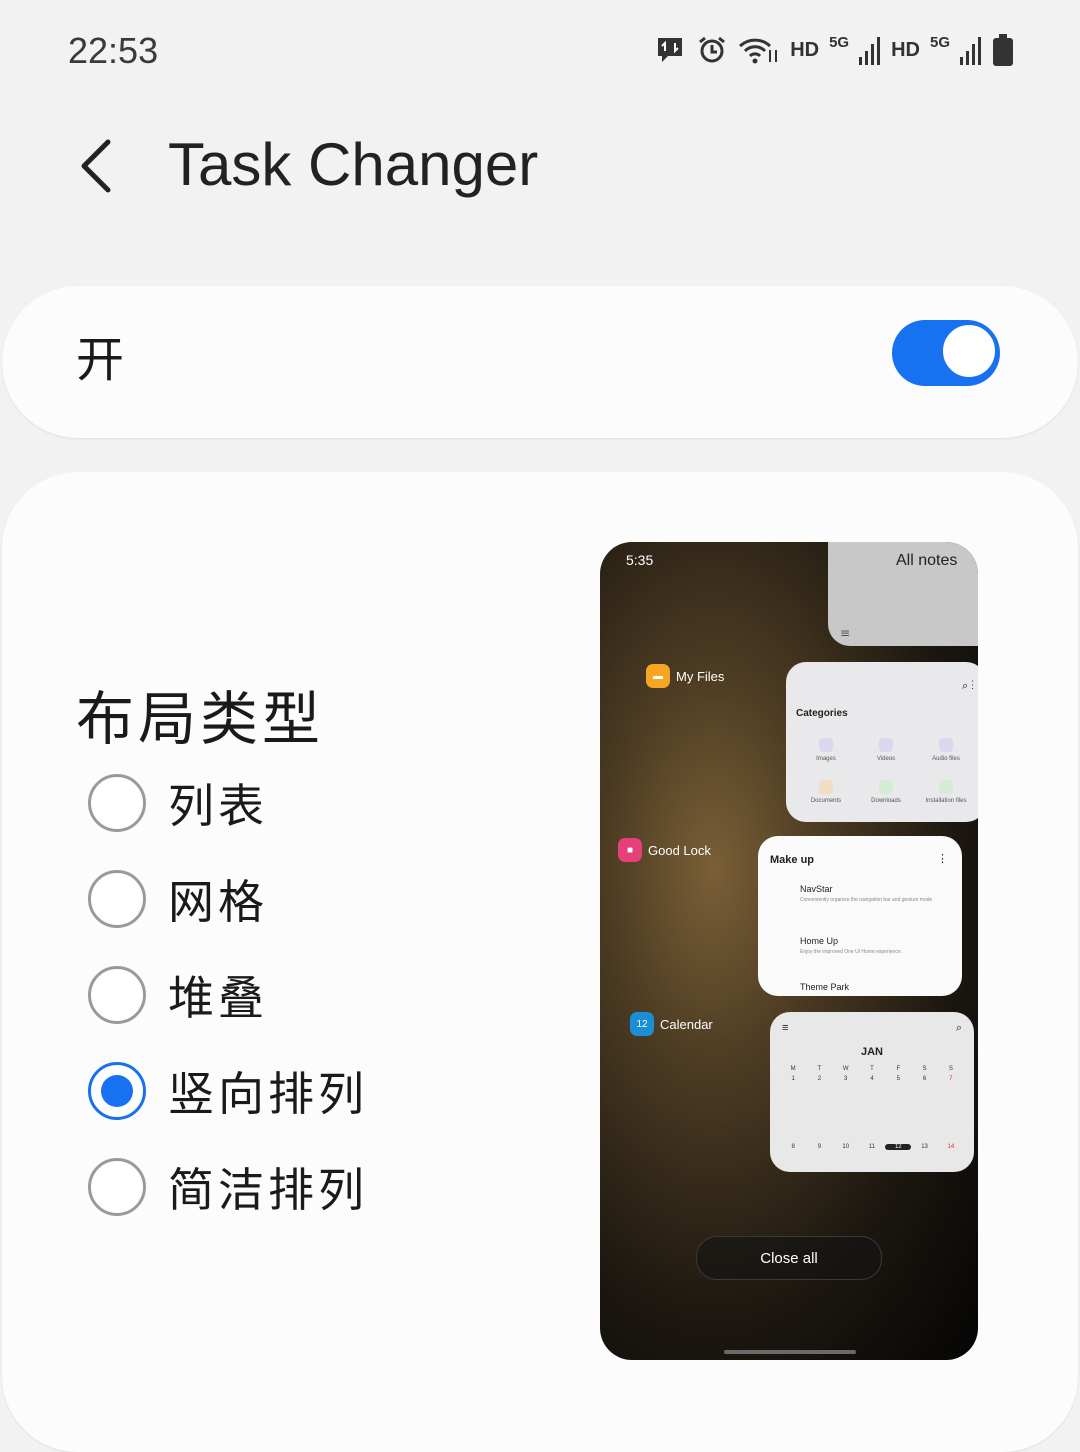 The image size is (1080, 1452). Describe the element at coordinates (218, 998) in the screenshot. I see `option-label: 堆叠` at that location.